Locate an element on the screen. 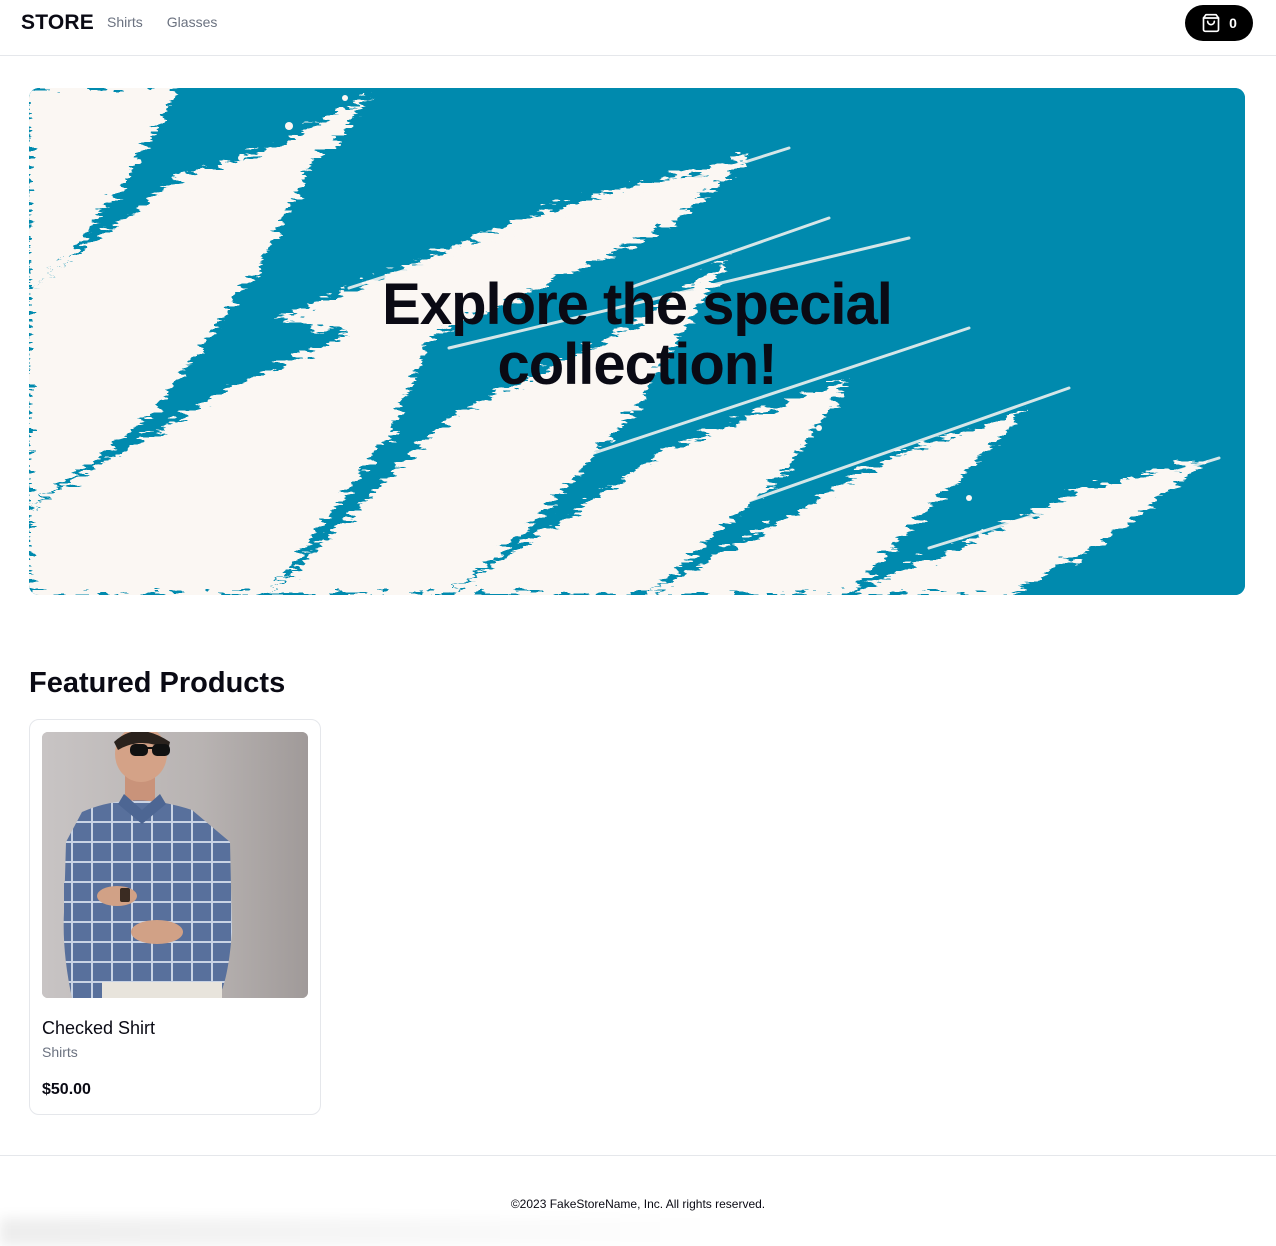 This screenshot has height=1246, width=1276. nav-links: Shirts Glasses is located at coordinates (162, 22).